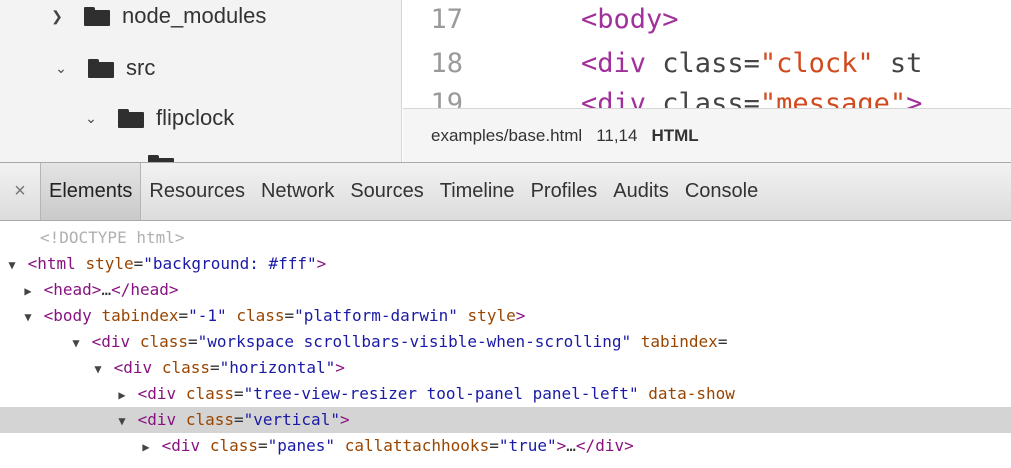  What do you see at coordinates (630, 19) in the screenshot?
I see `code-text: <body>` at bounding box center [630, 19].